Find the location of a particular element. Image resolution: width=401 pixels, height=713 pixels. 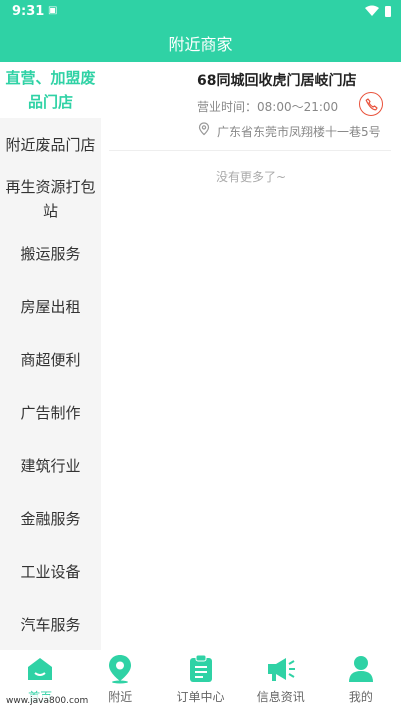

user-icon is located at coordinates (361, 669).